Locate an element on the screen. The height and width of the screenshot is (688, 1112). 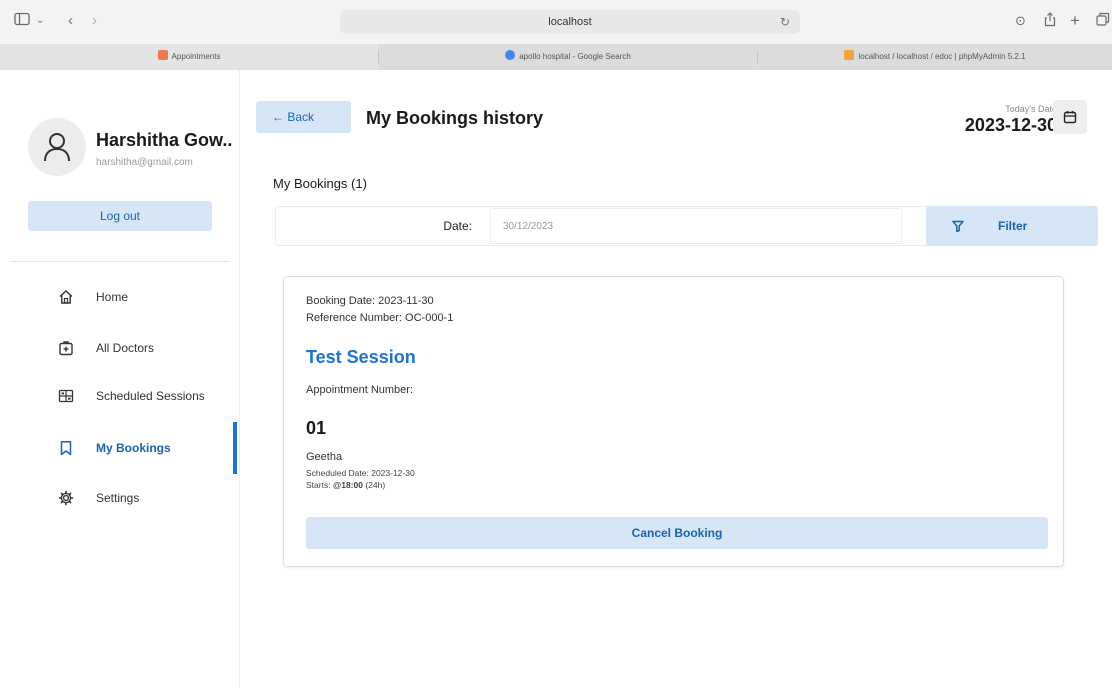
today-date-label: Today's Date is located at coordinates (1031, 109).